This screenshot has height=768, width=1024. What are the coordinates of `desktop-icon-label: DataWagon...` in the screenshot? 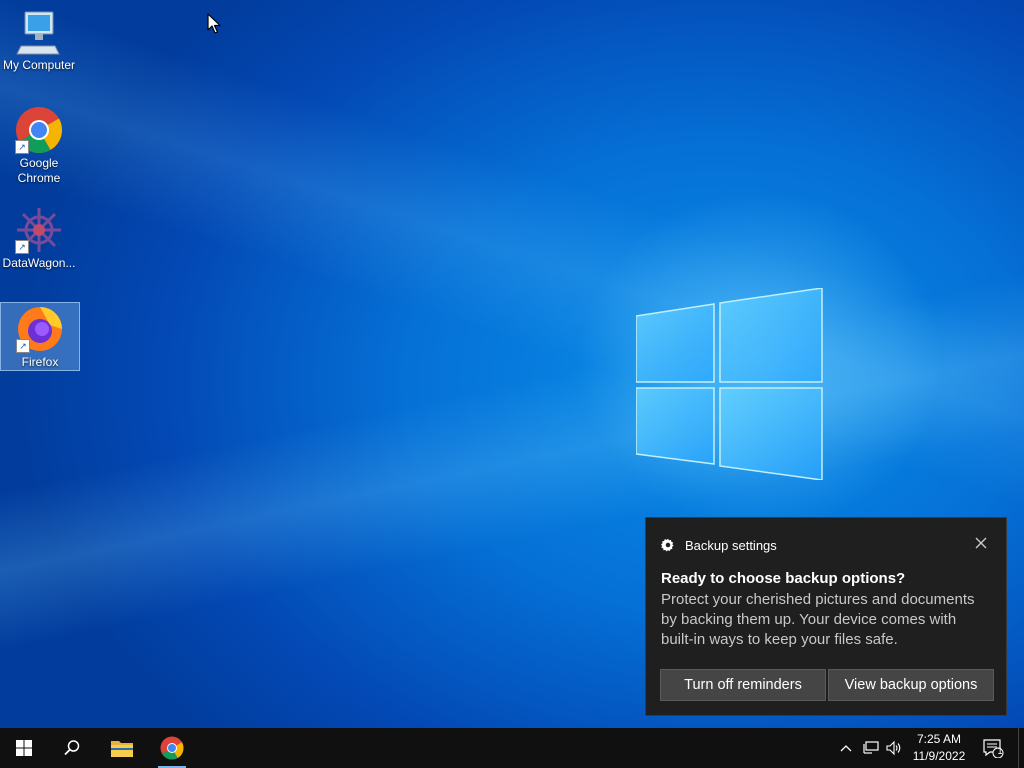 It's located at (39, 263).